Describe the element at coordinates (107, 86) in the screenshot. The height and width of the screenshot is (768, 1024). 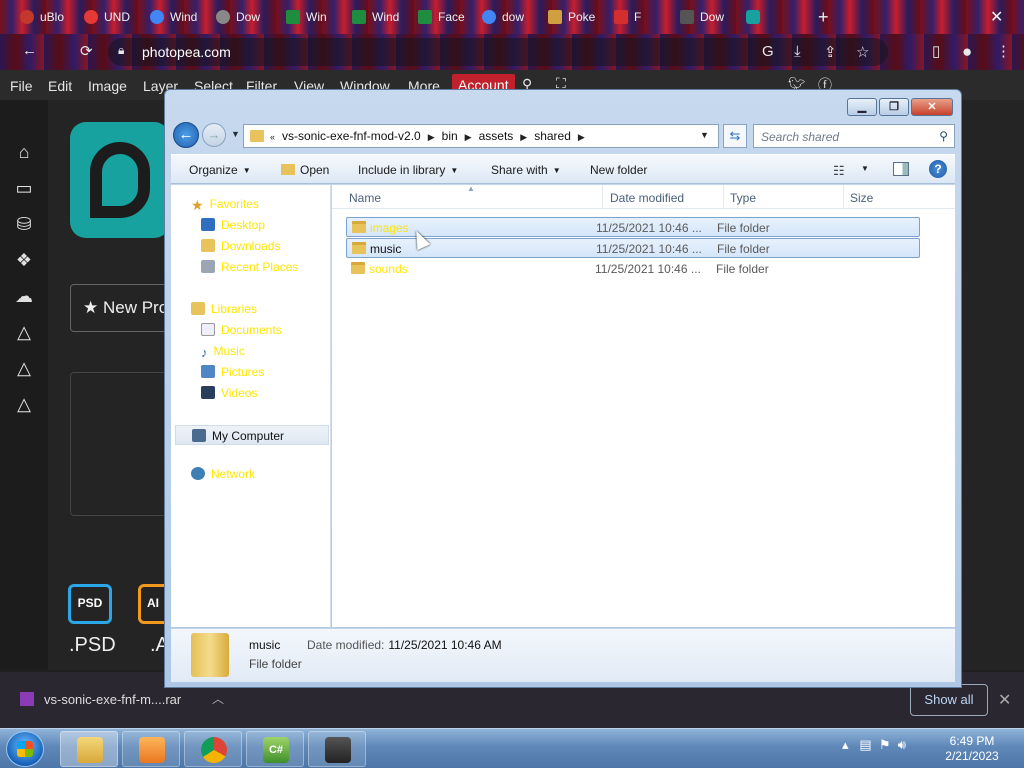
I see `menu-image: Image` at that location.